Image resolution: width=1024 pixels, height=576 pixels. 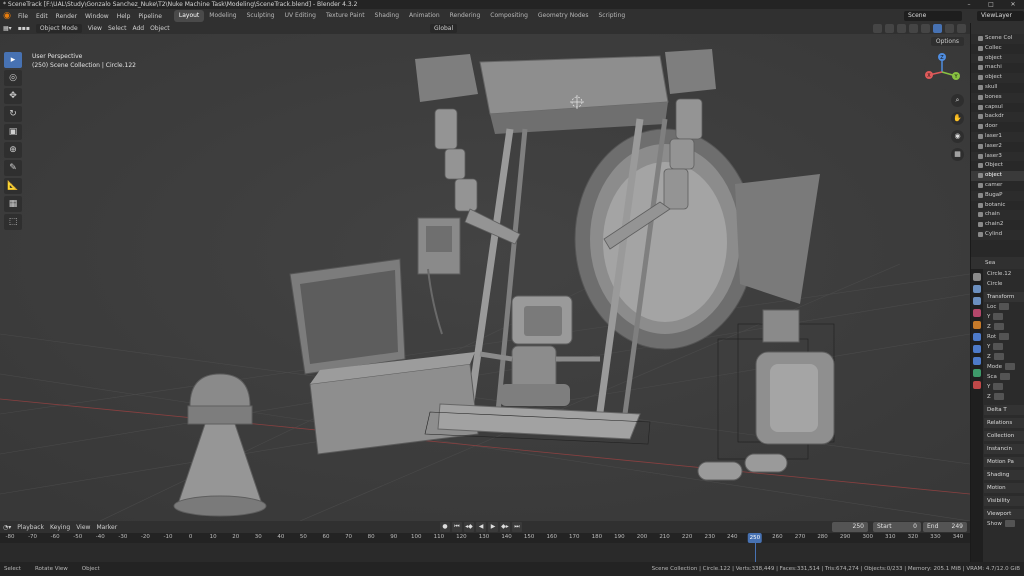 I want to click on workspace-tab-geometry-nodes: Geometry Nodes, so click(x=563, y=16).